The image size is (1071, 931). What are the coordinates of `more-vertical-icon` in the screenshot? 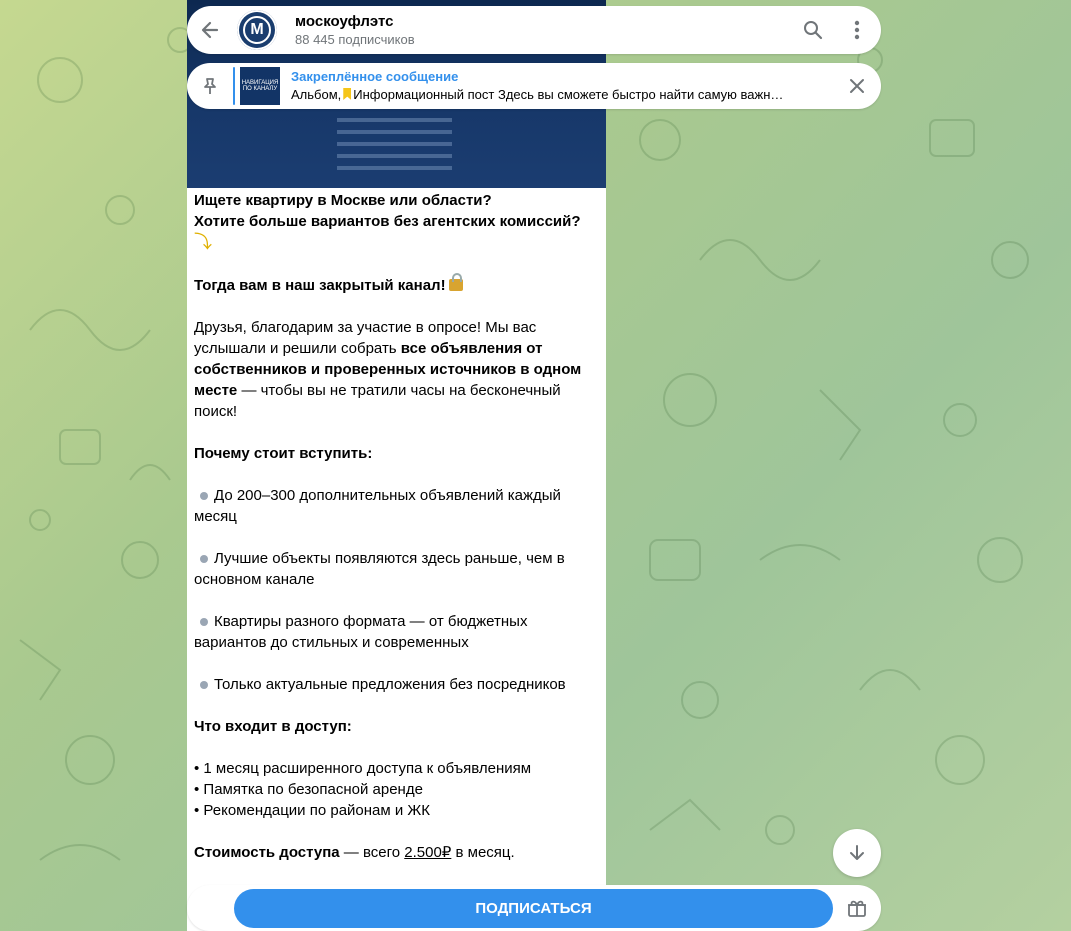 It's located at (857, 30).